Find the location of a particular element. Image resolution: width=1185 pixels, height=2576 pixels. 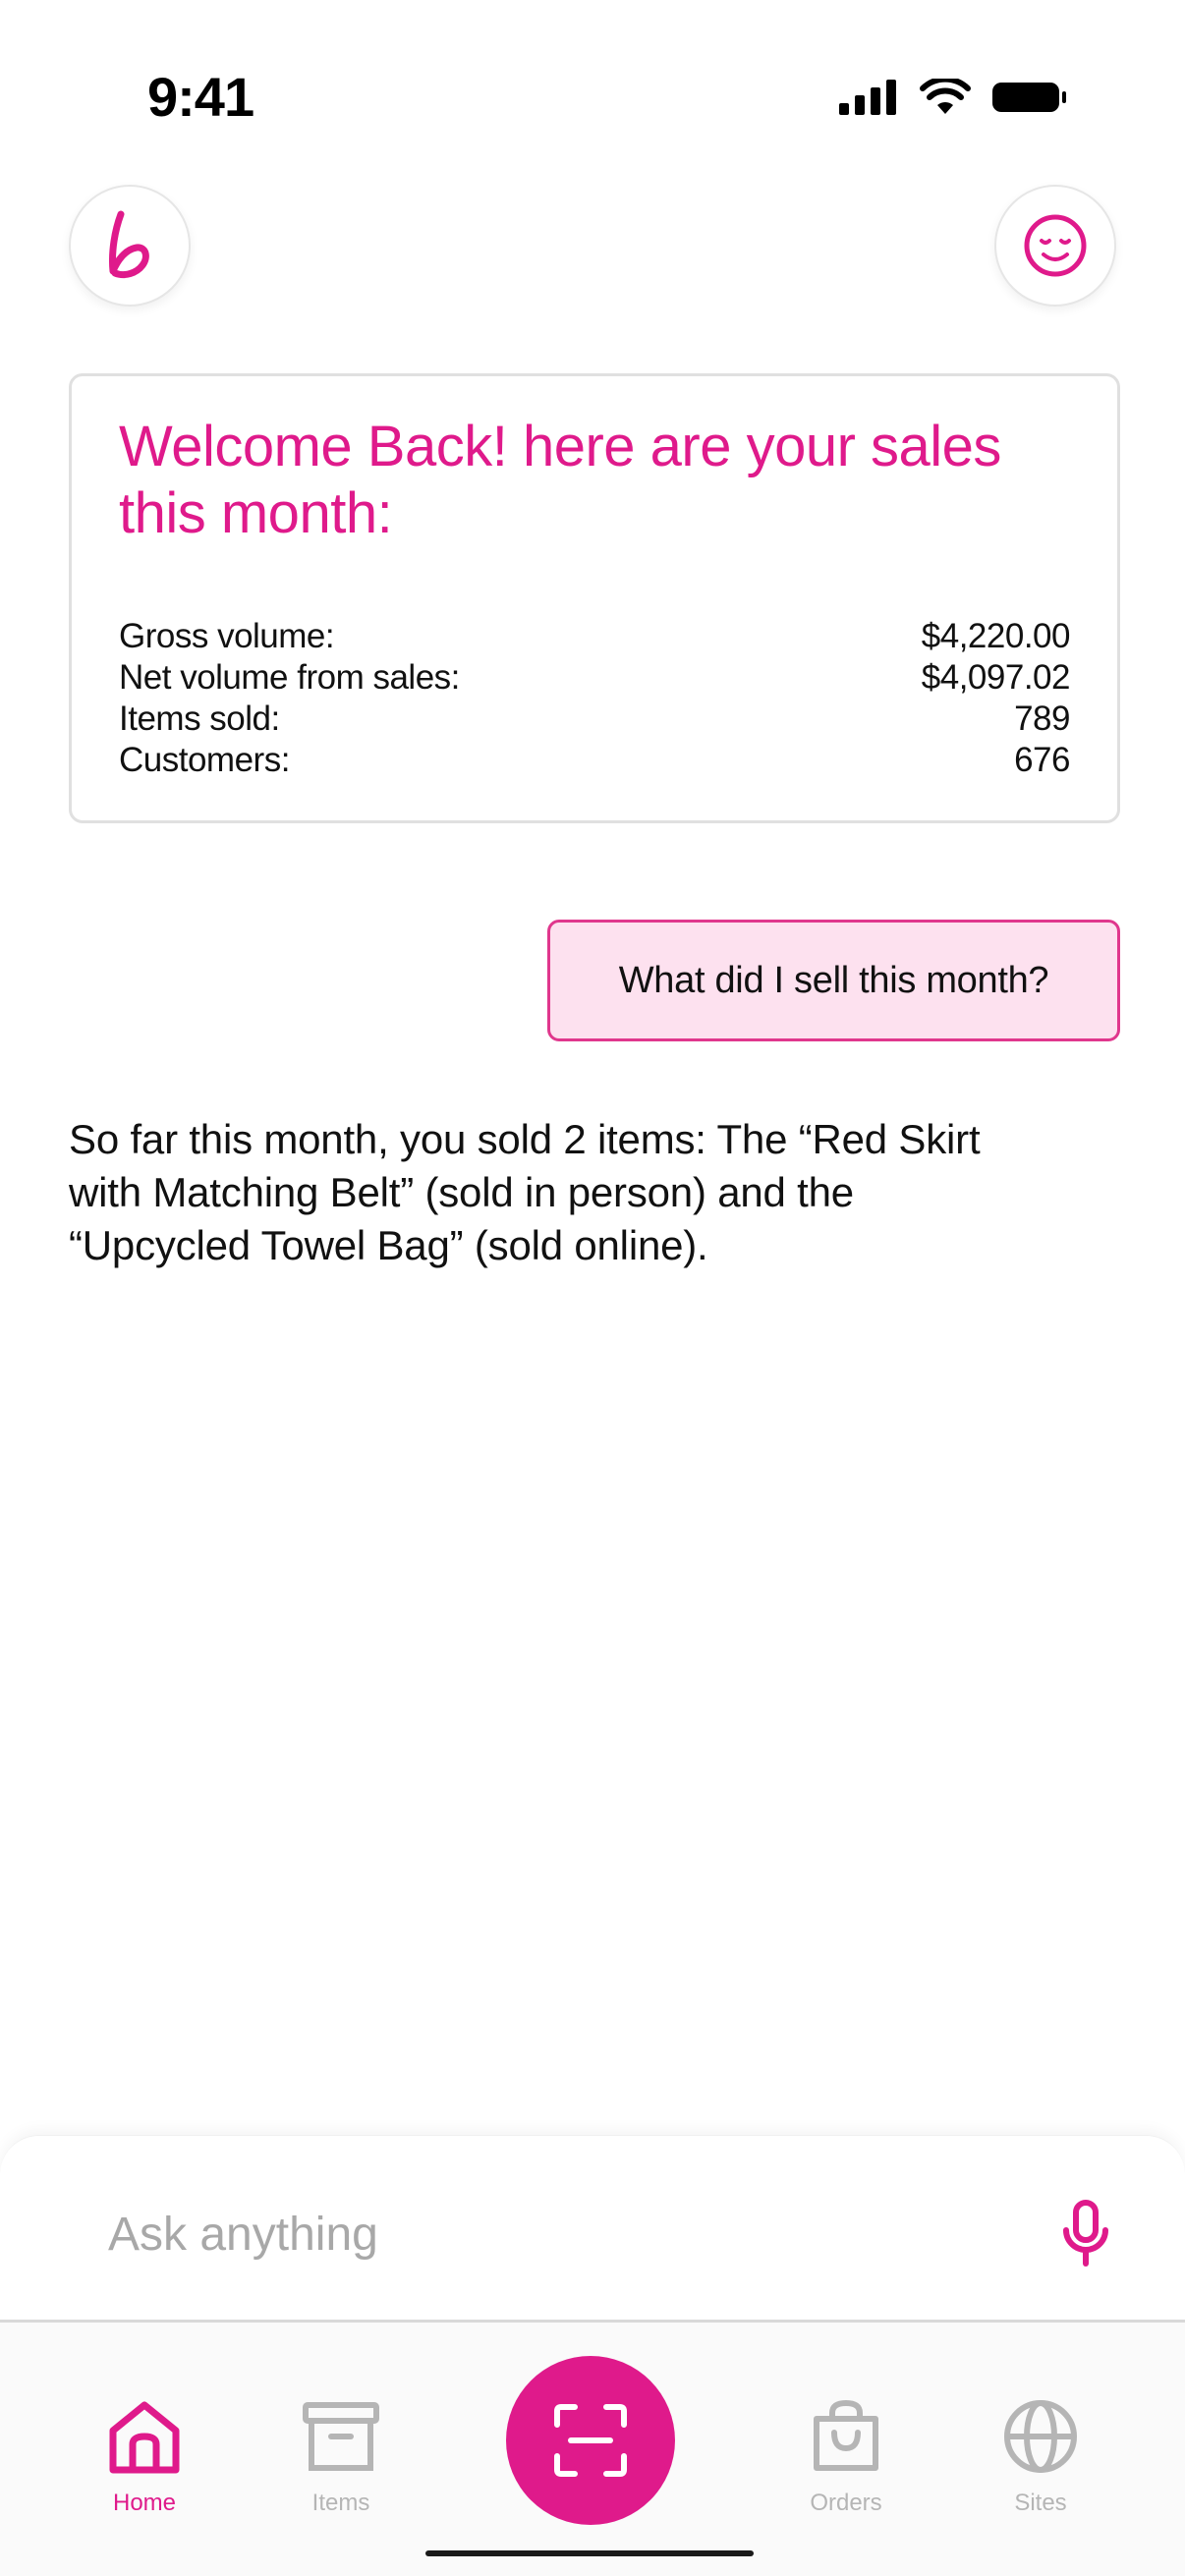

tab-label: Items is located at coordinates (341, 2503).